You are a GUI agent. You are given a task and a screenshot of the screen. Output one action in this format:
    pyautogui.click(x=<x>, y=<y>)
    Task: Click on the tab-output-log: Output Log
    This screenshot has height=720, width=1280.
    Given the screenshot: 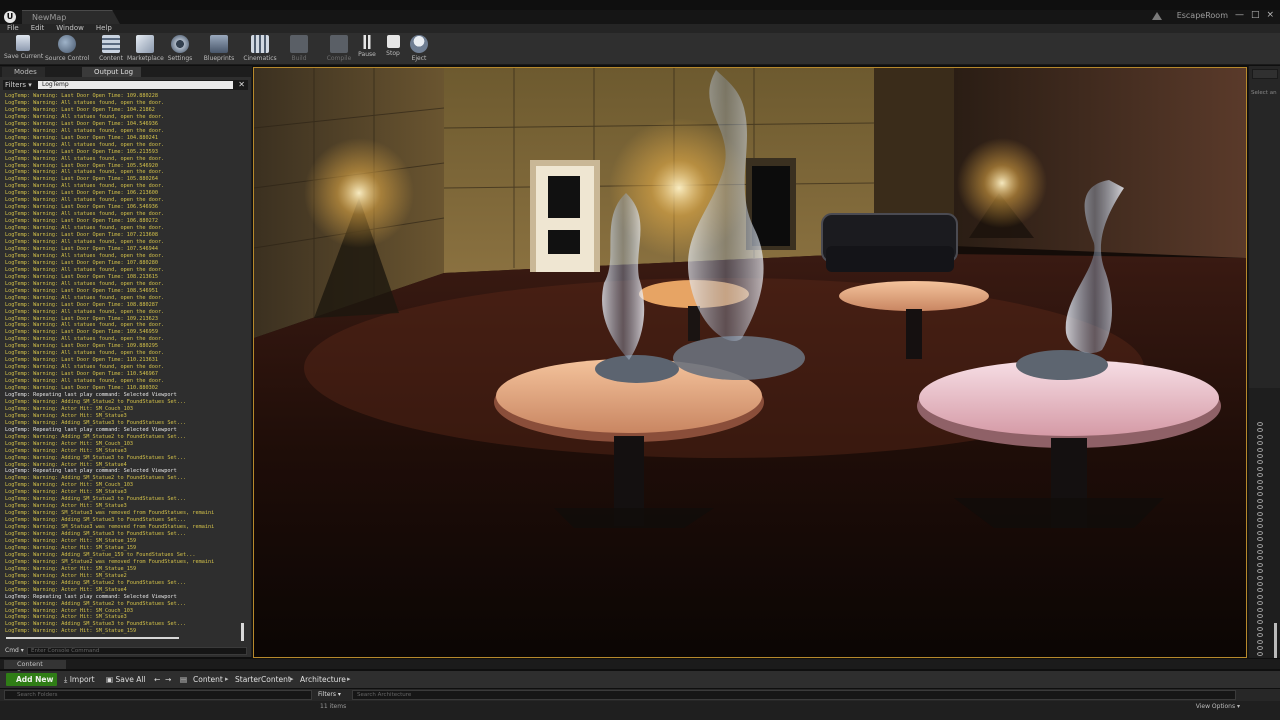 What is the action you would take?
    pyautogui.click(x=112, y=72)
    